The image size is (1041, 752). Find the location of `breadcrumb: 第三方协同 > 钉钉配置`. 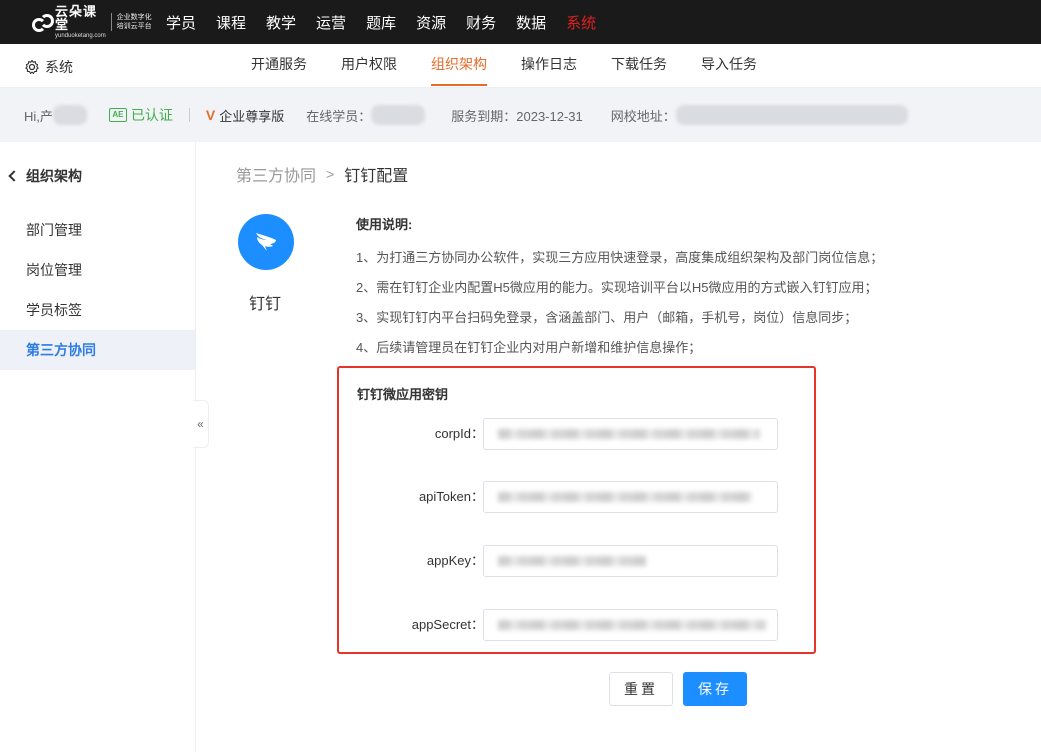

breadcrumb: 第三方协同 > 钉钉配置 is located at coordinates (322, 174).